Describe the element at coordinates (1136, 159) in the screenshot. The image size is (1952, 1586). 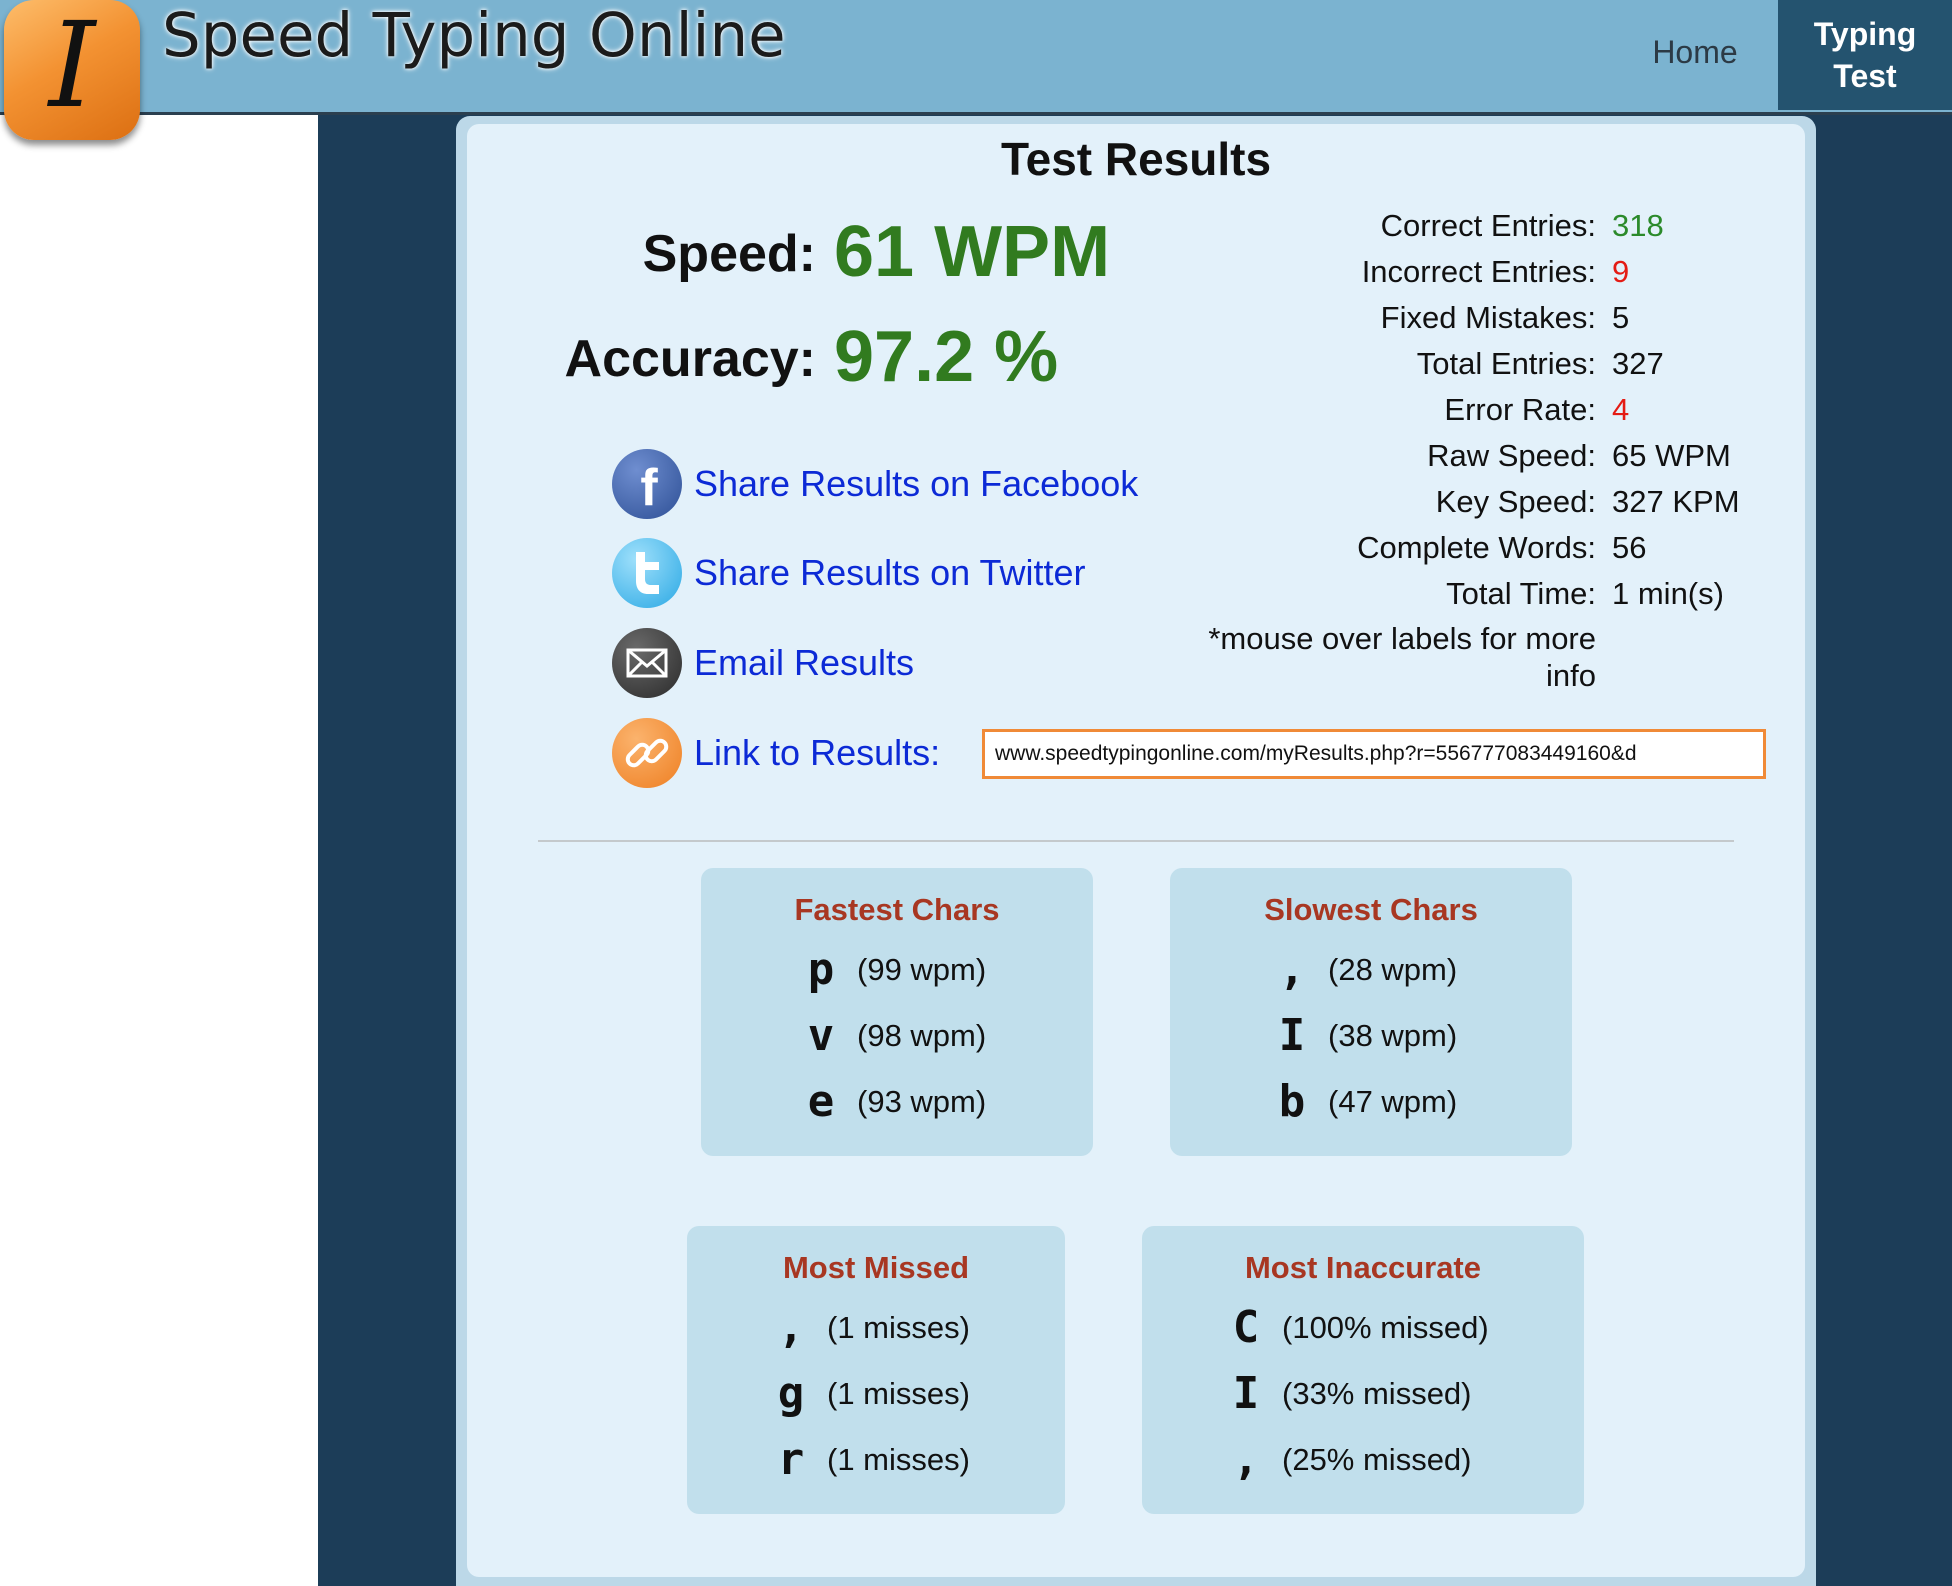
I see `page-title: Test Results` at that location.